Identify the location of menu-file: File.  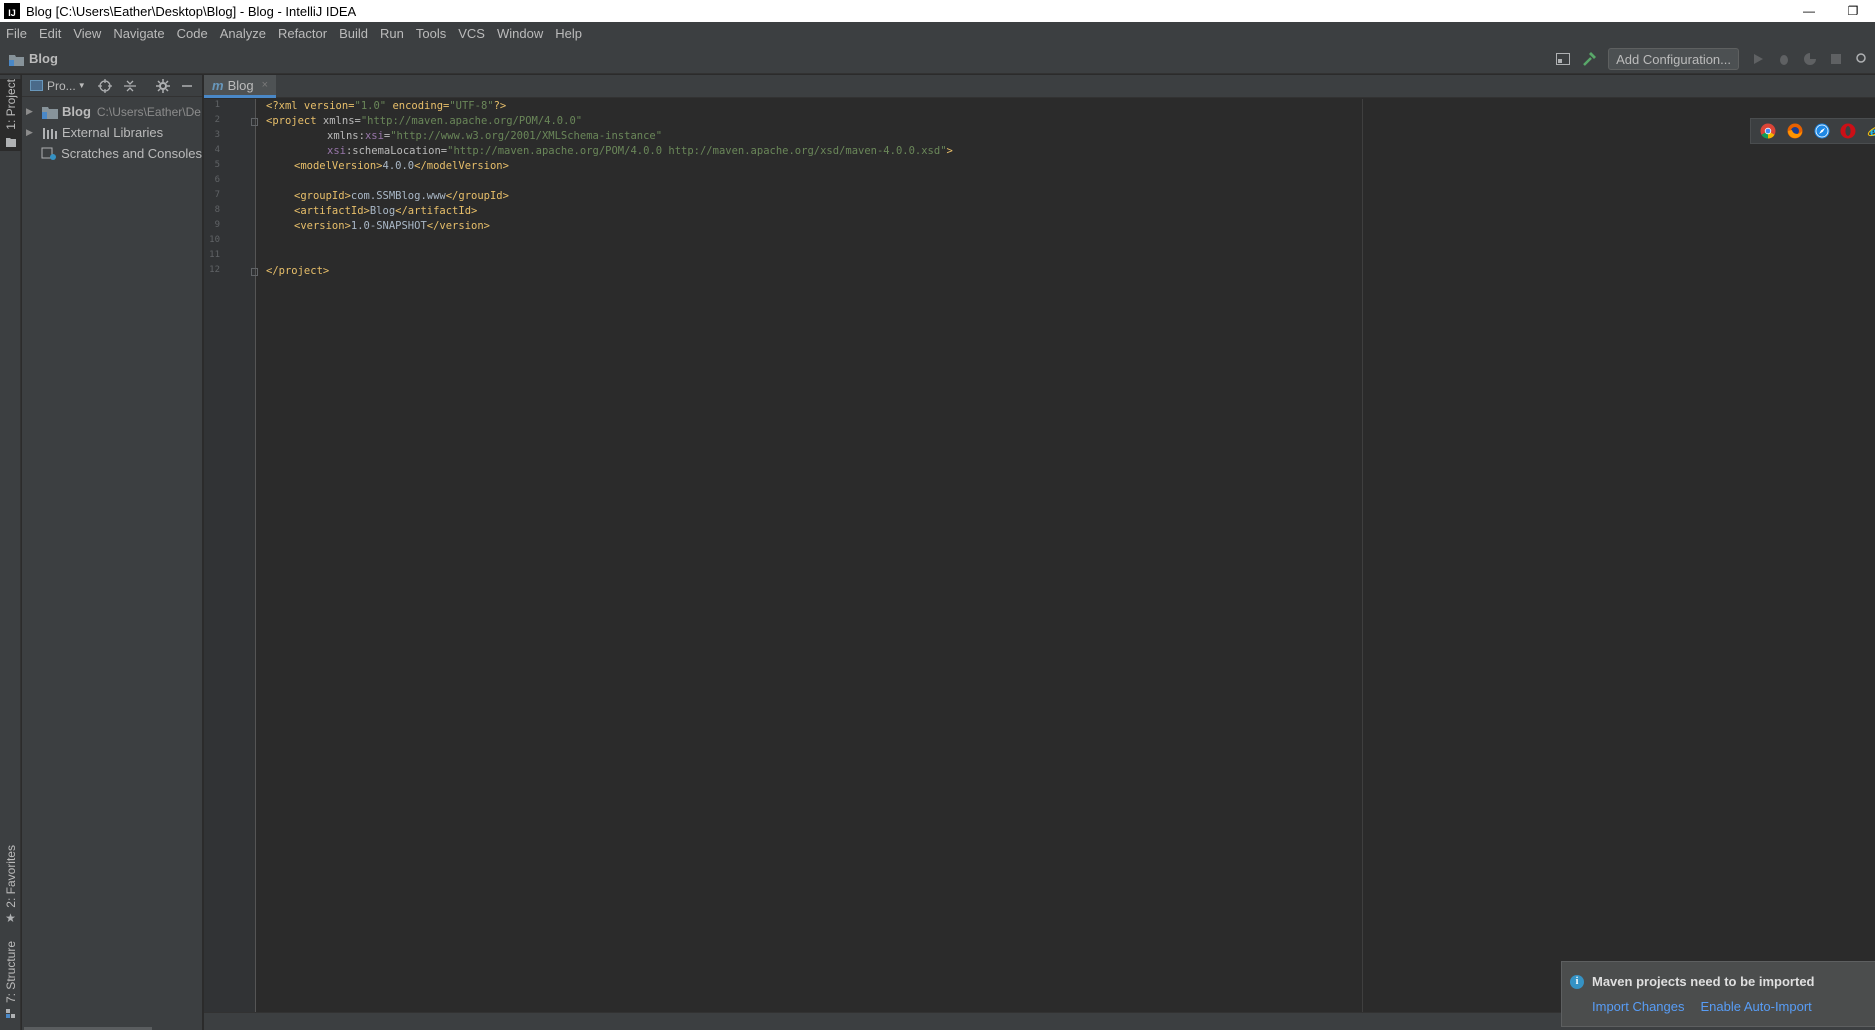
(16, 33).